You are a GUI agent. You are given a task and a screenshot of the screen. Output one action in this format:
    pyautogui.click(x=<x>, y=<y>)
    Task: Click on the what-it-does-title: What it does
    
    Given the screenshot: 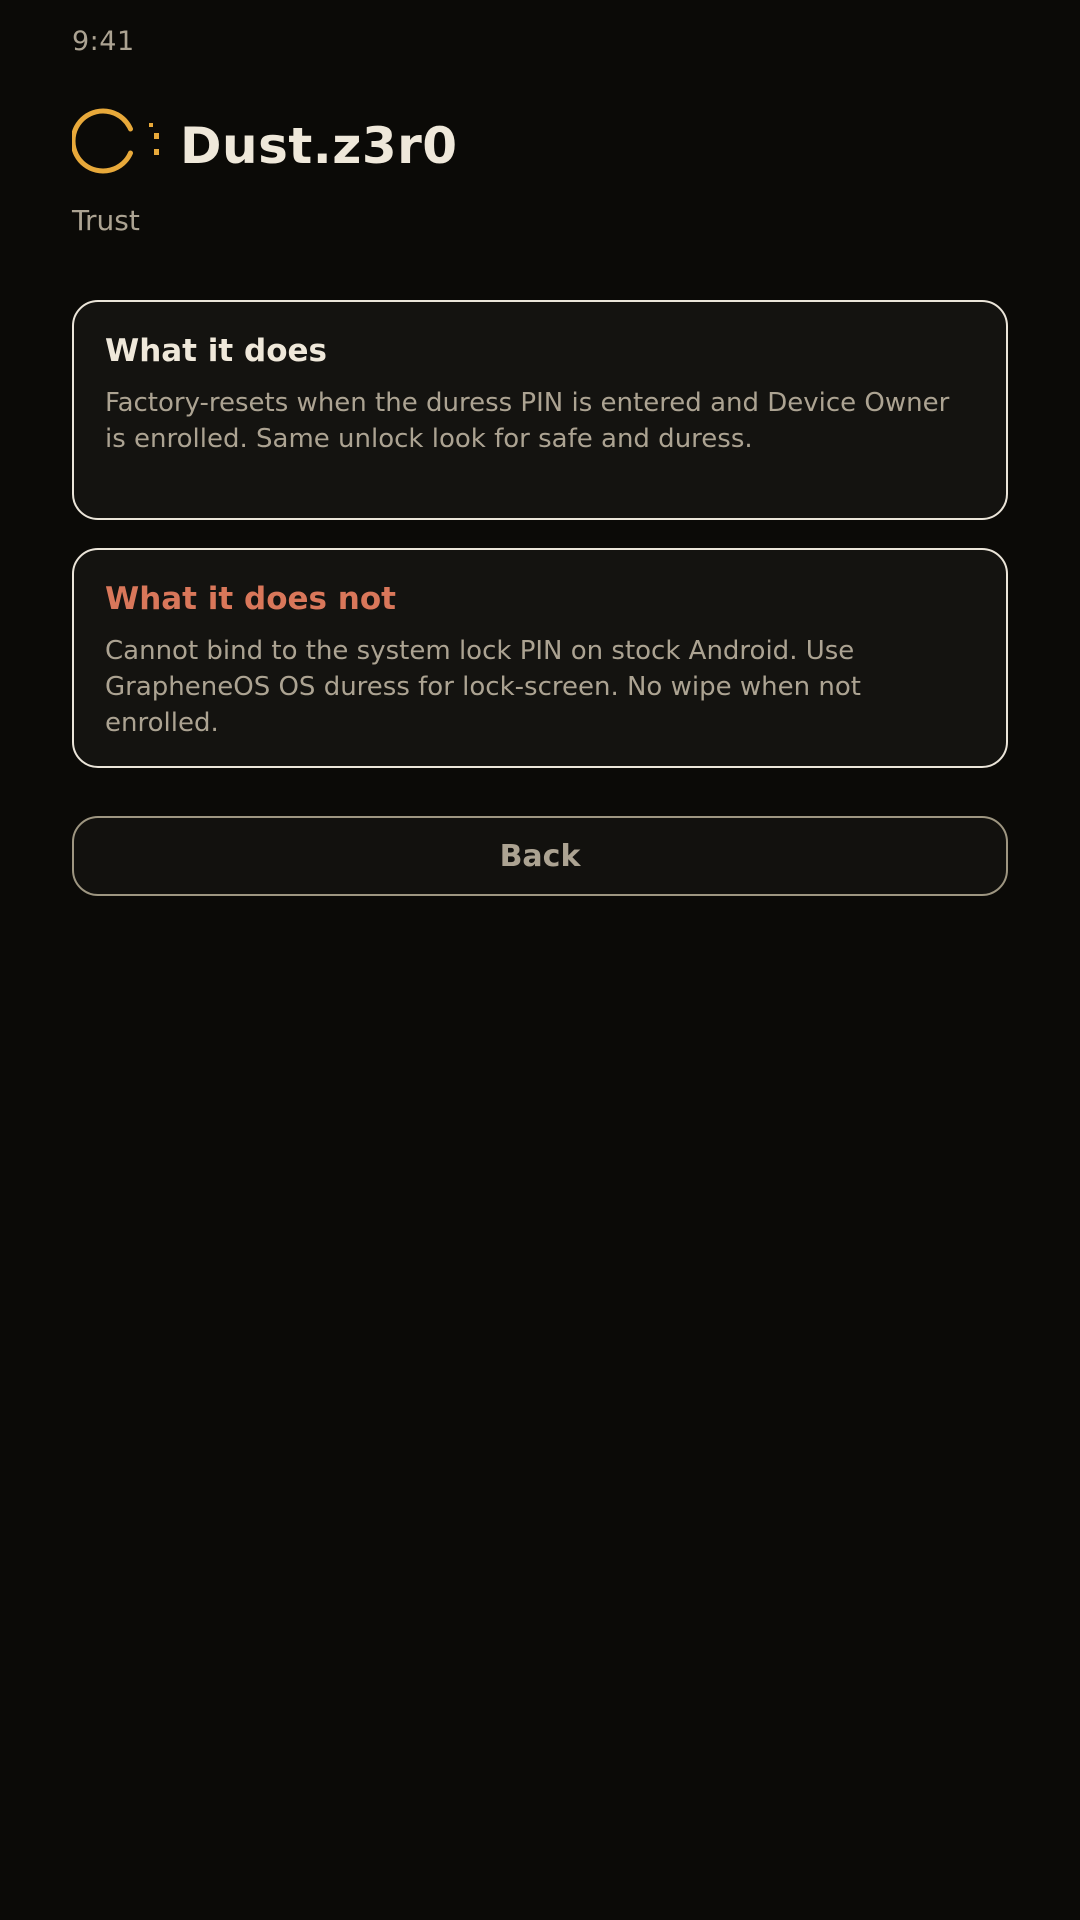 What is the action you would take?
    pyautogui.click(x=216, y=351)
    